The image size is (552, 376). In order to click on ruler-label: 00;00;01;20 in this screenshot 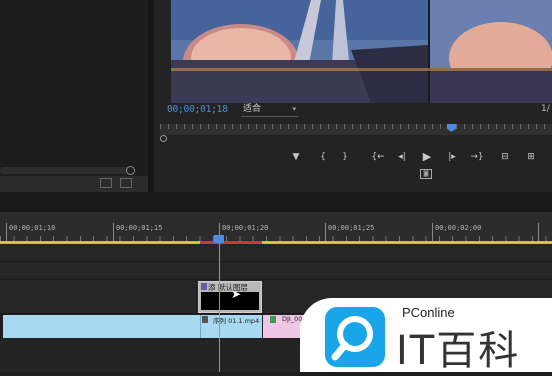, I will do `click(245, 228)`.